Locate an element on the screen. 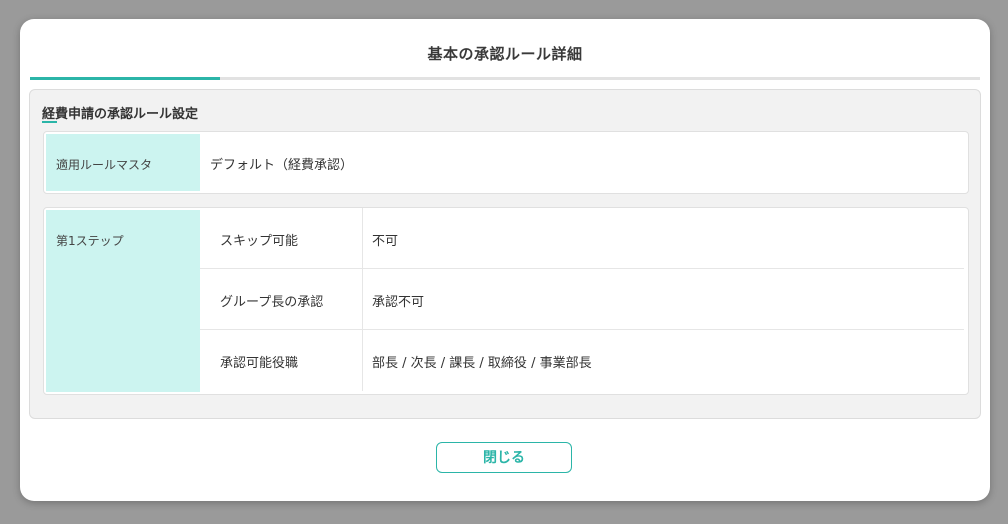 This screenshot has width=1008, height=524. modal-title: 基本の承認ルール詳細 is located at coordinates (505, 54).